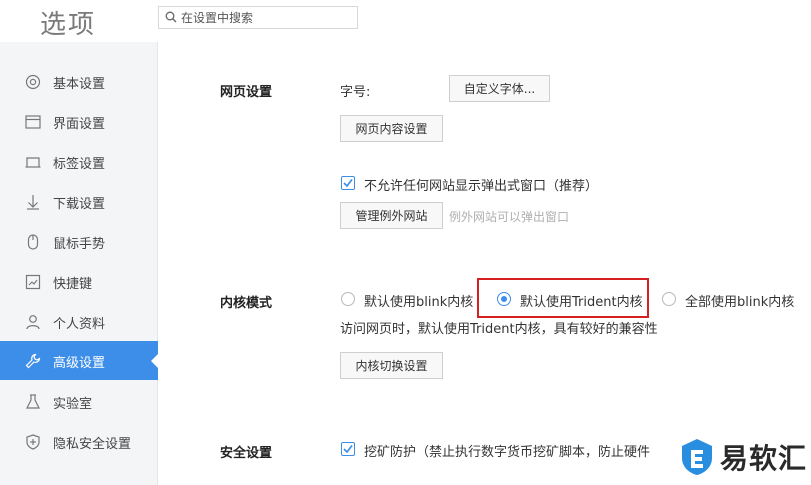  What do you see at coordinates (509, 217) in the screenshot?
I see `exceptions-hint: 例外网站可以弹出窗口` at bounding box center [509, 217].